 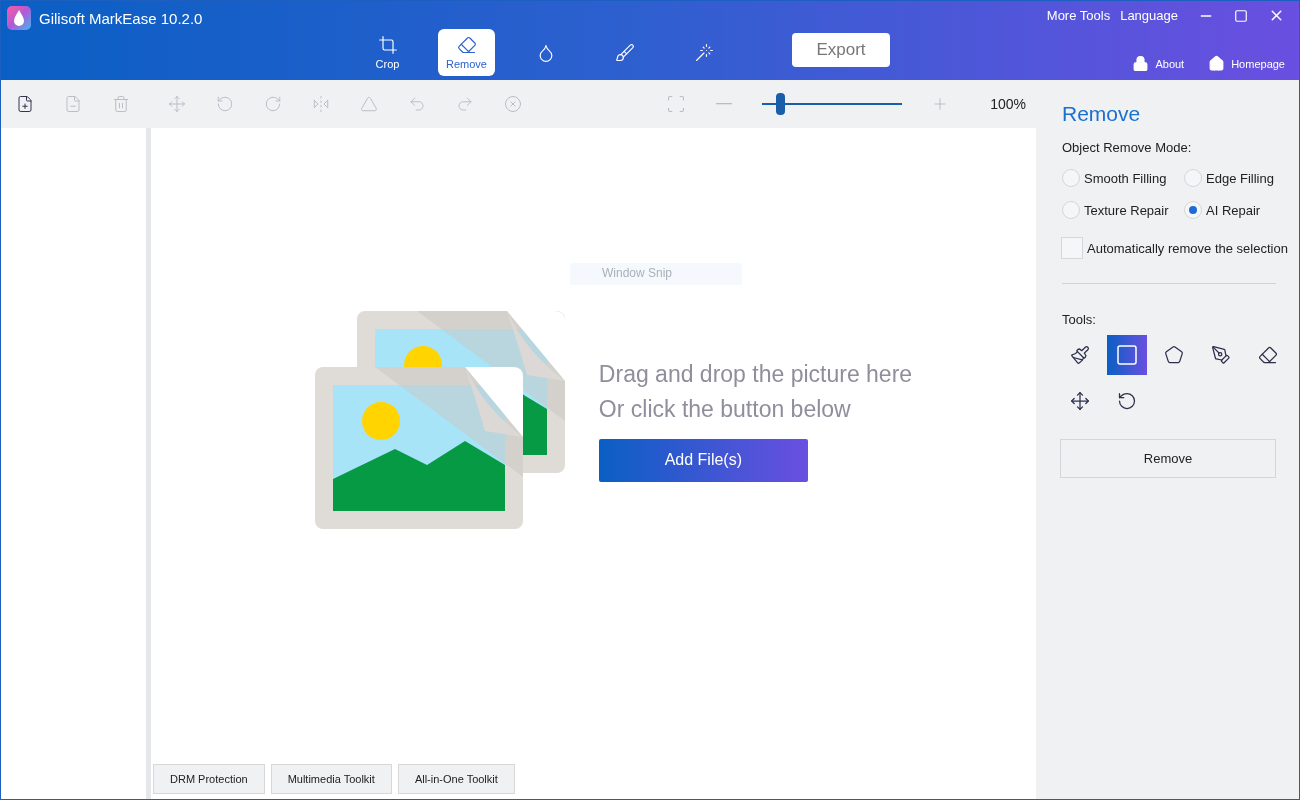 What do you see at coordinates (755, 374) in the screenshot?
I see `drop-hint: Drag and drop the picture here` at bounding box center [755, 374].